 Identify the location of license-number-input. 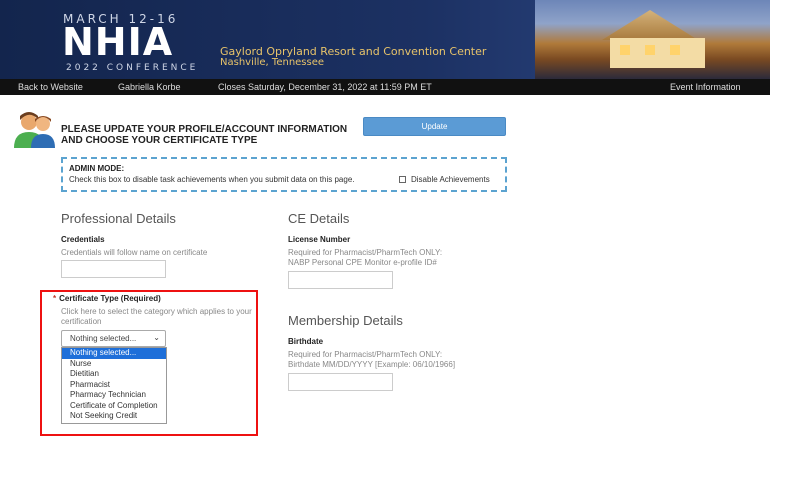
(340, 280).